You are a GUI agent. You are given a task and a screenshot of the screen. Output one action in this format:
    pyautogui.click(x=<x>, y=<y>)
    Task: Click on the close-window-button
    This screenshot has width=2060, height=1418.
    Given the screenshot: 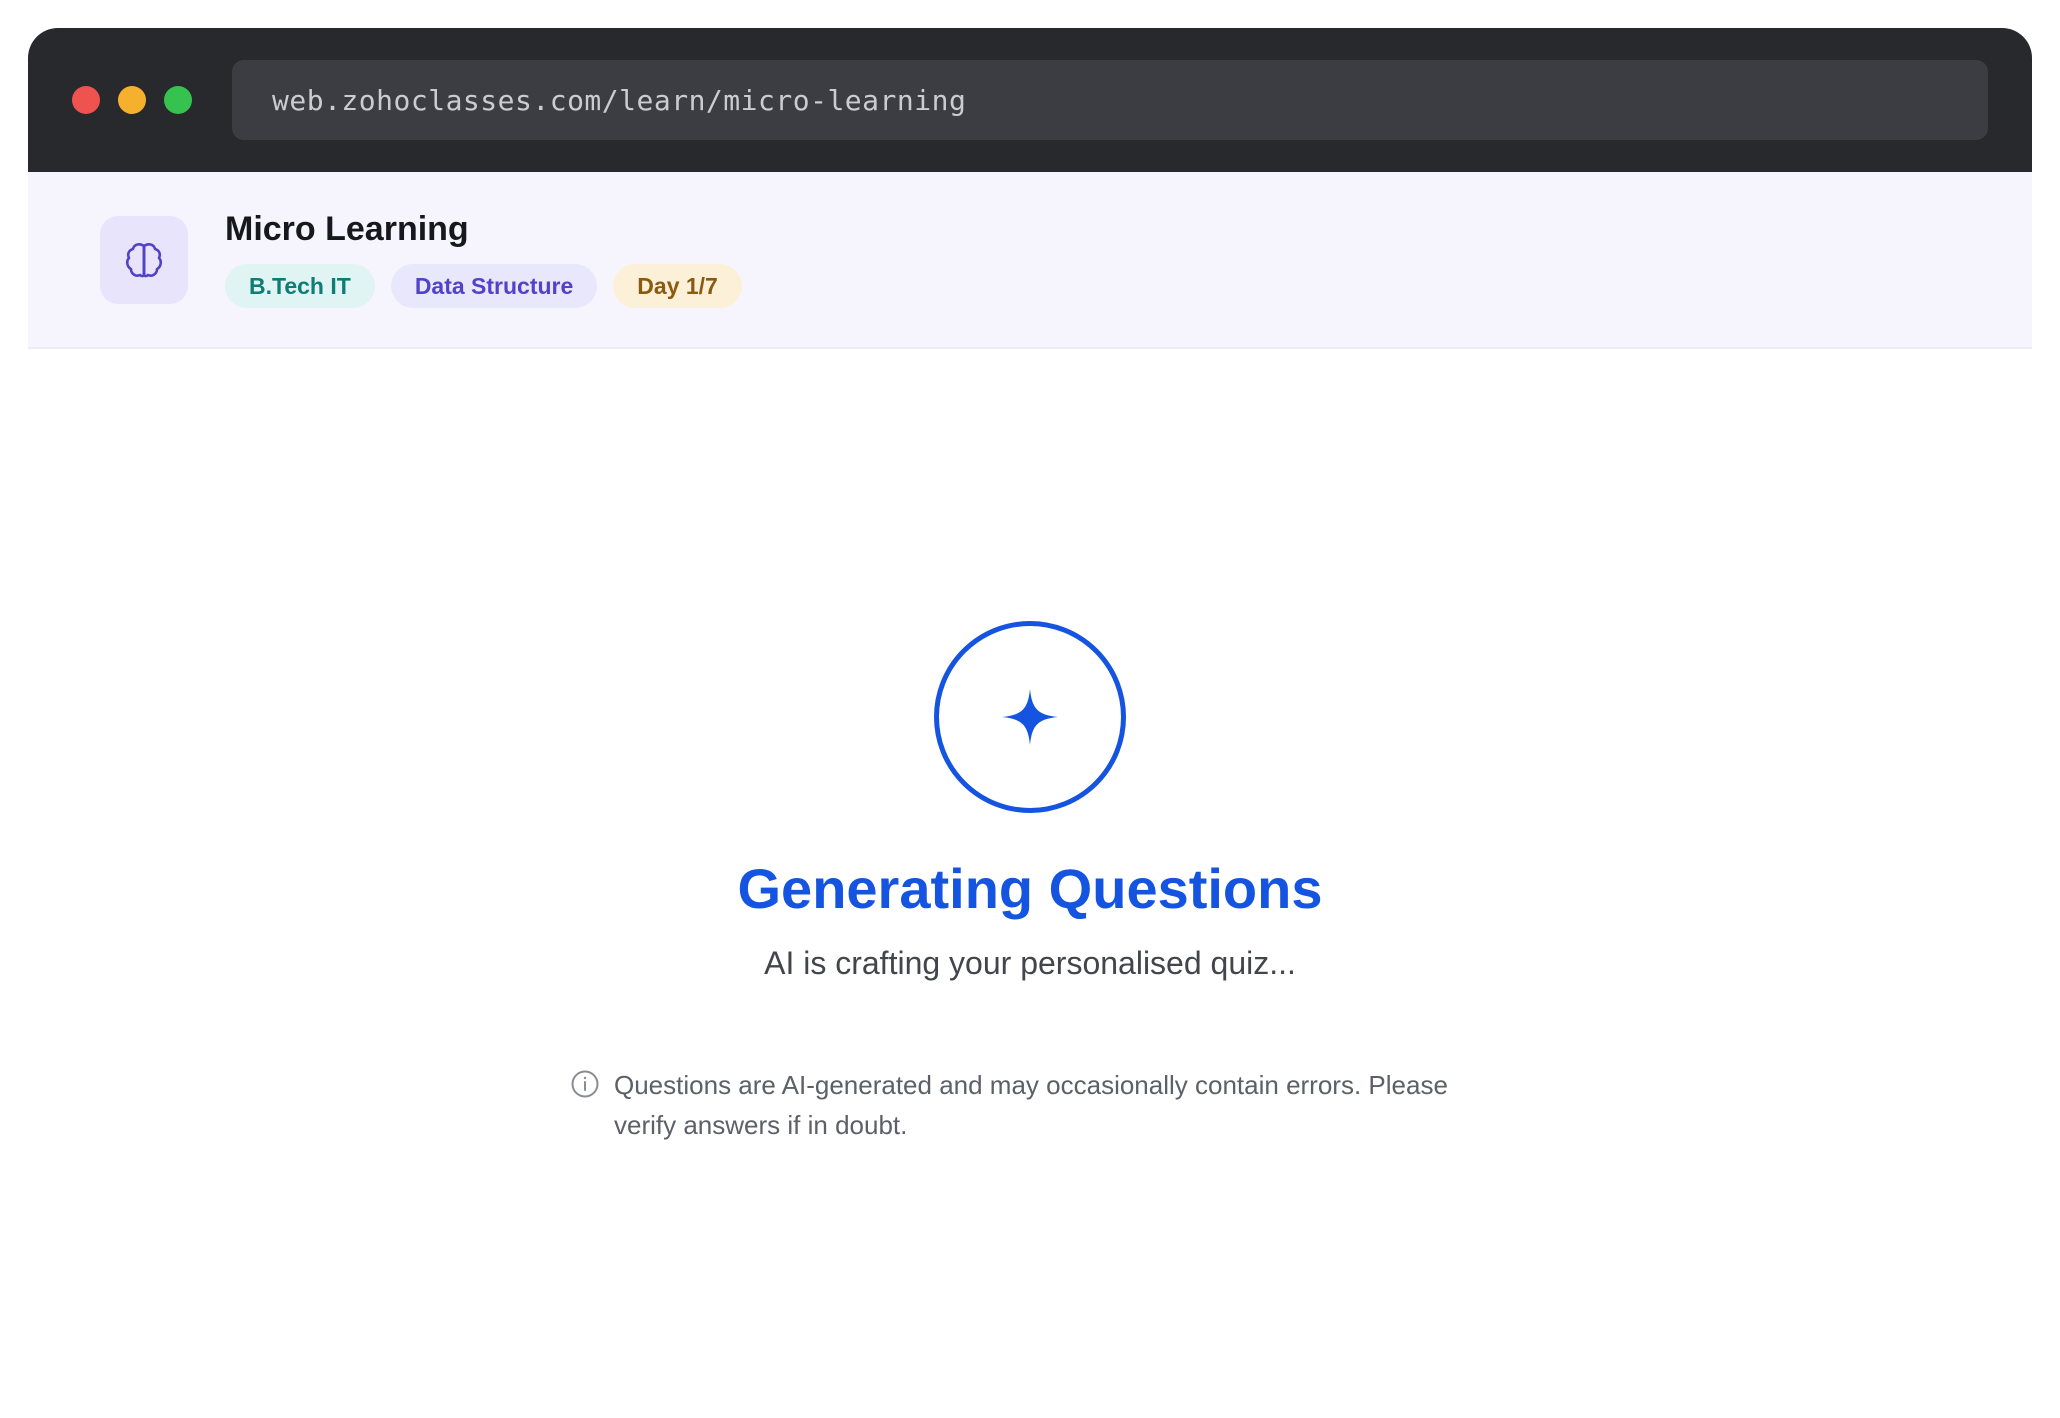 What is the action you would take?
    pyautogui.click(x=86, y=100)
    